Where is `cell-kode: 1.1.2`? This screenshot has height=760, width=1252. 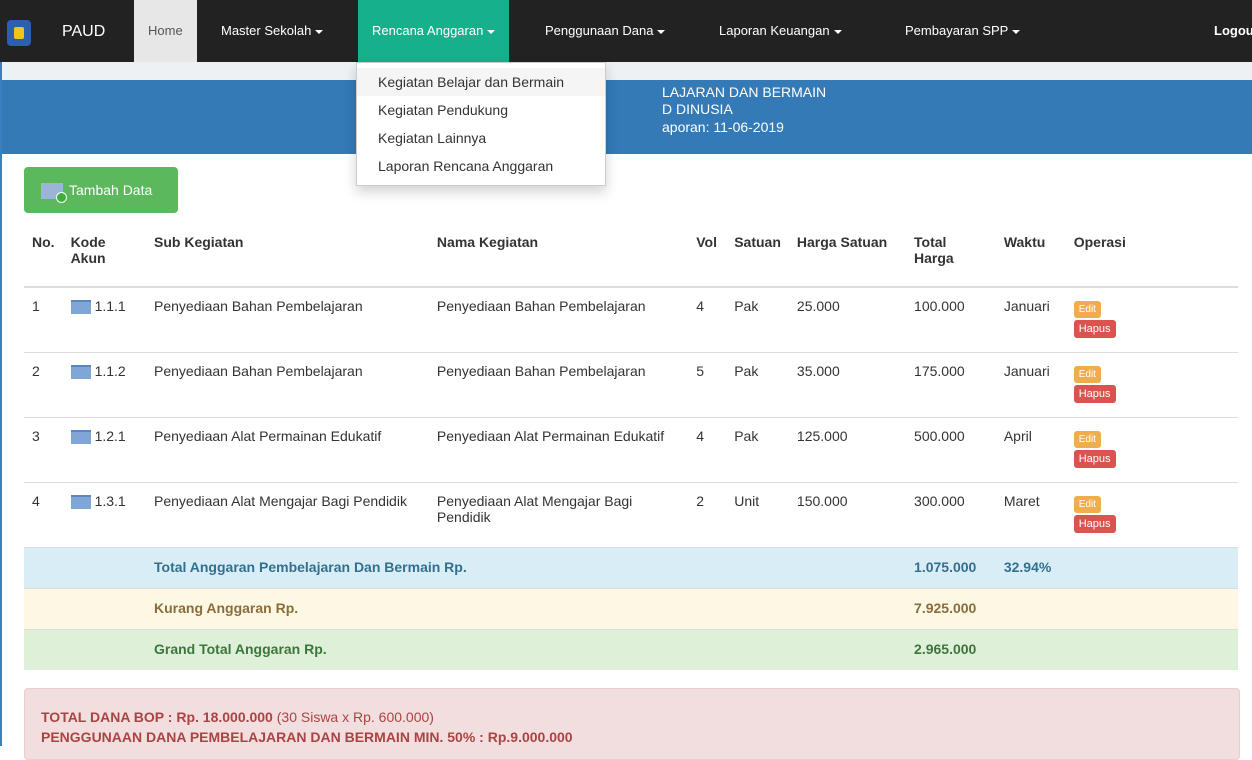
cell-kode: 1.1.2 is located at coordinates (104, 385).